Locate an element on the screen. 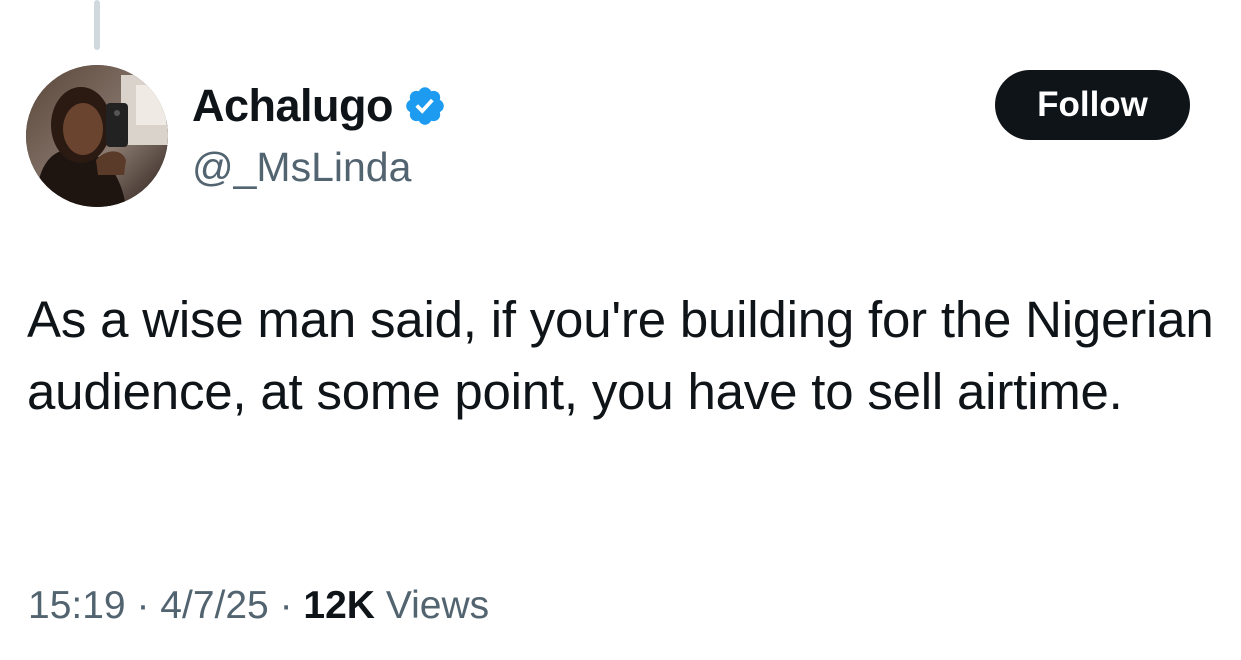  verified-badge-icon is located at coordinates (425, 106).